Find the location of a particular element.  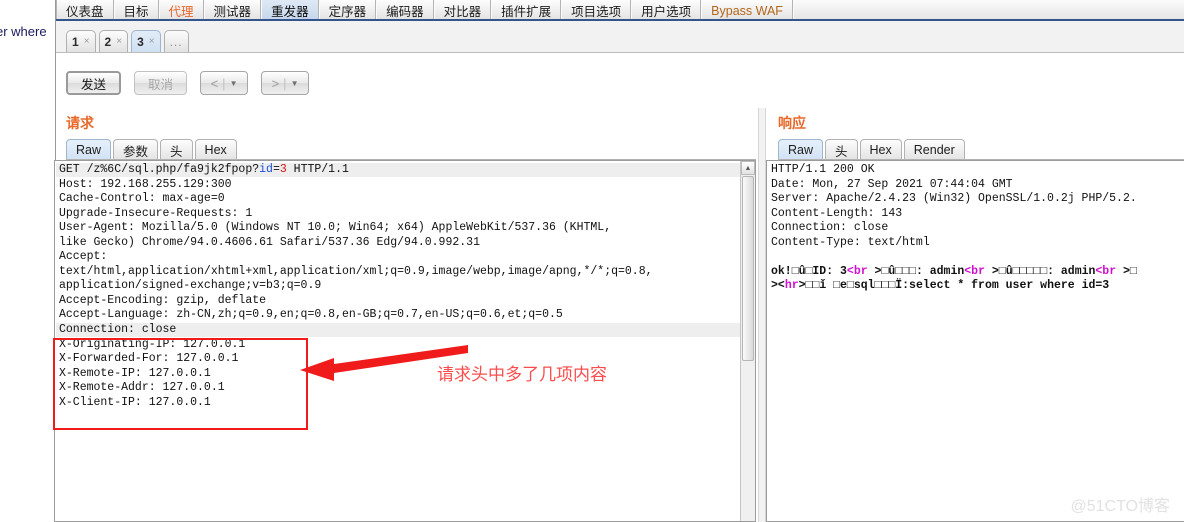

request-tab-hex: Hex is located at coordinates (215, 149).